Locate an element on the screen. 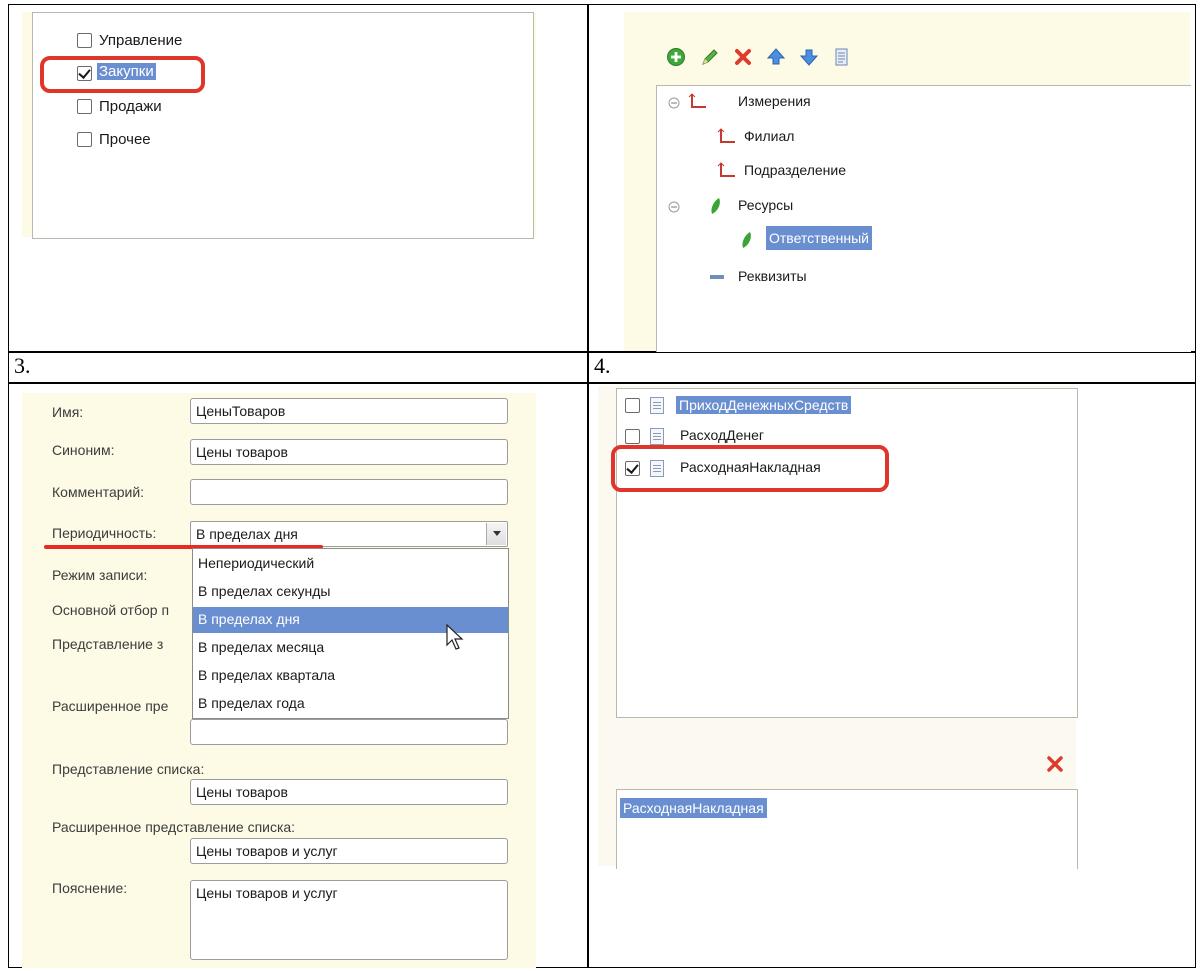  tree-node-resources: Ресурсы is located at coordinates (765, 205).